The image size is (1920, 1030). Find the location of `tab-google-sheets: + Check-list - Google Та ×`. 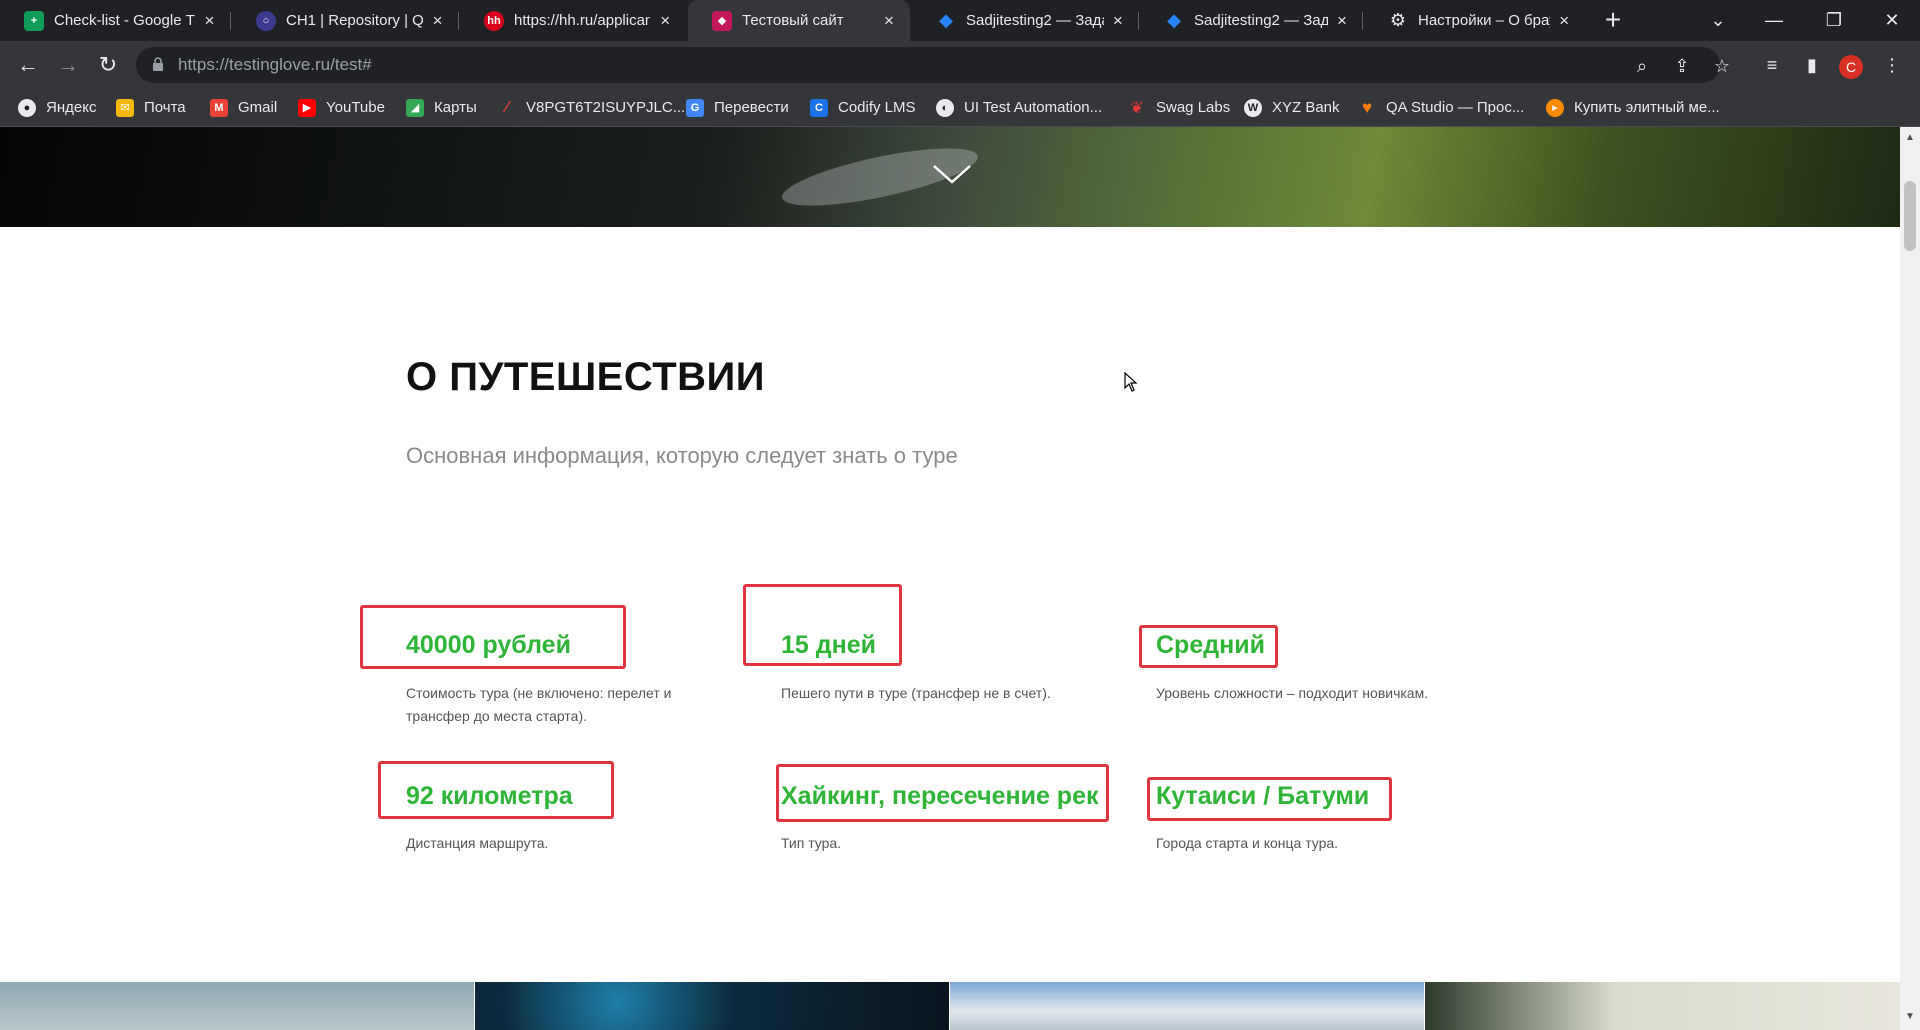

tab-google-sheets: + Check-list - Google Та × is located at coordinates (115, 20).